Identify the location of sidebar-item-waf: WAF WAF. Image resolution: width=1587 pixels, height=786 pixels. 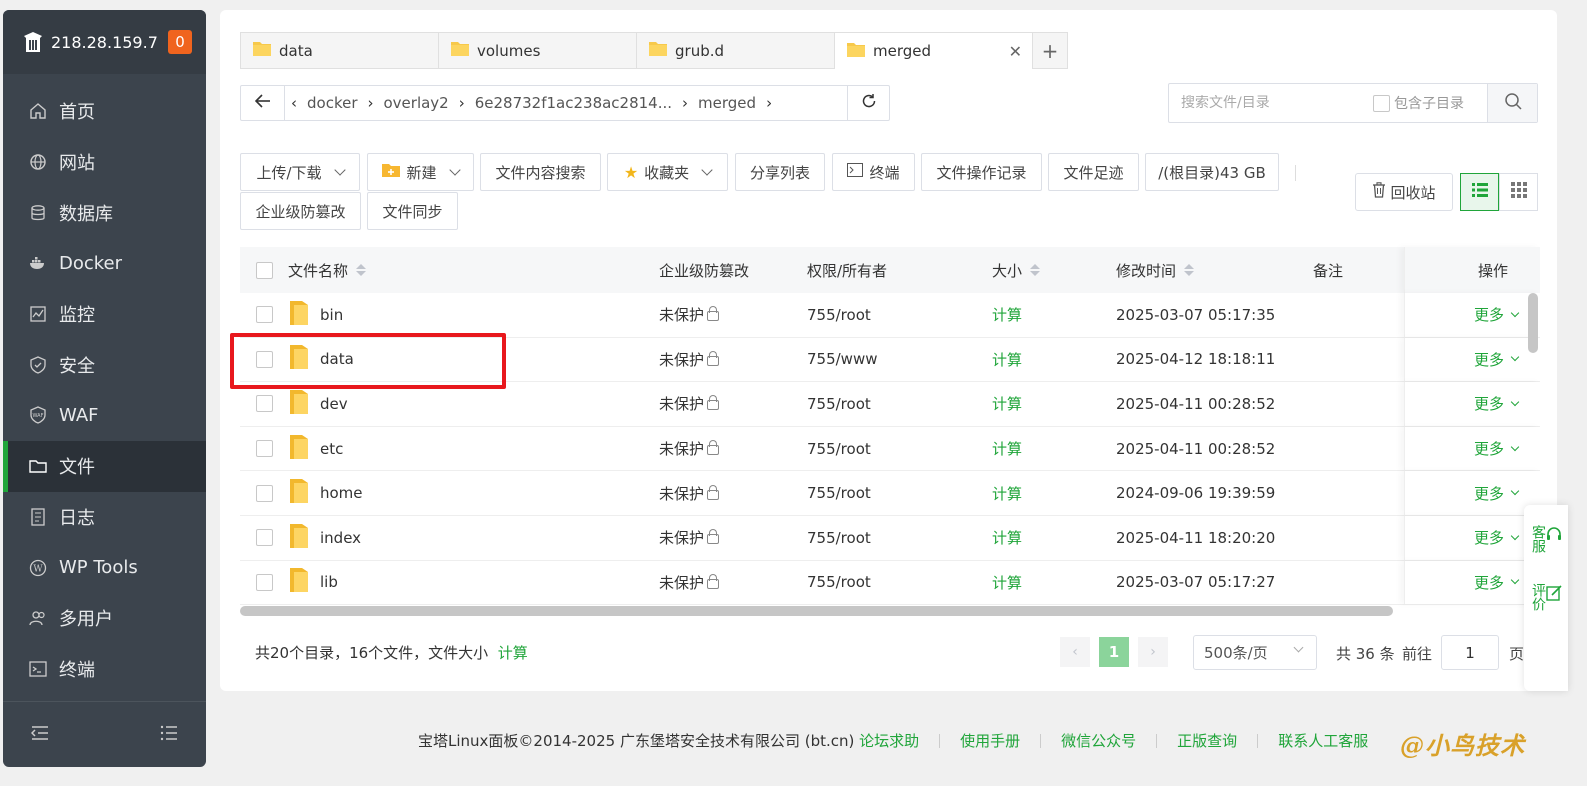
(104, 415).